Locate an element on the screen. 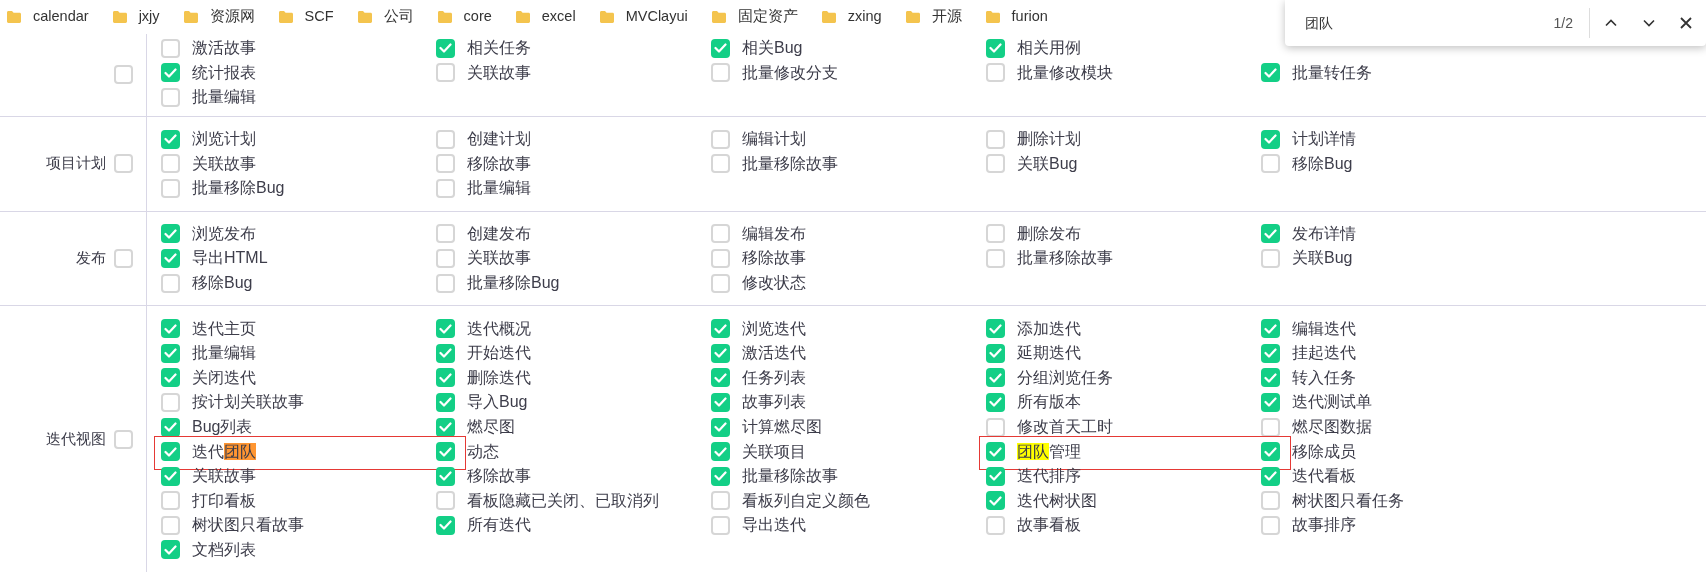  bookmark: furion is located at coordinates (1016, 17).